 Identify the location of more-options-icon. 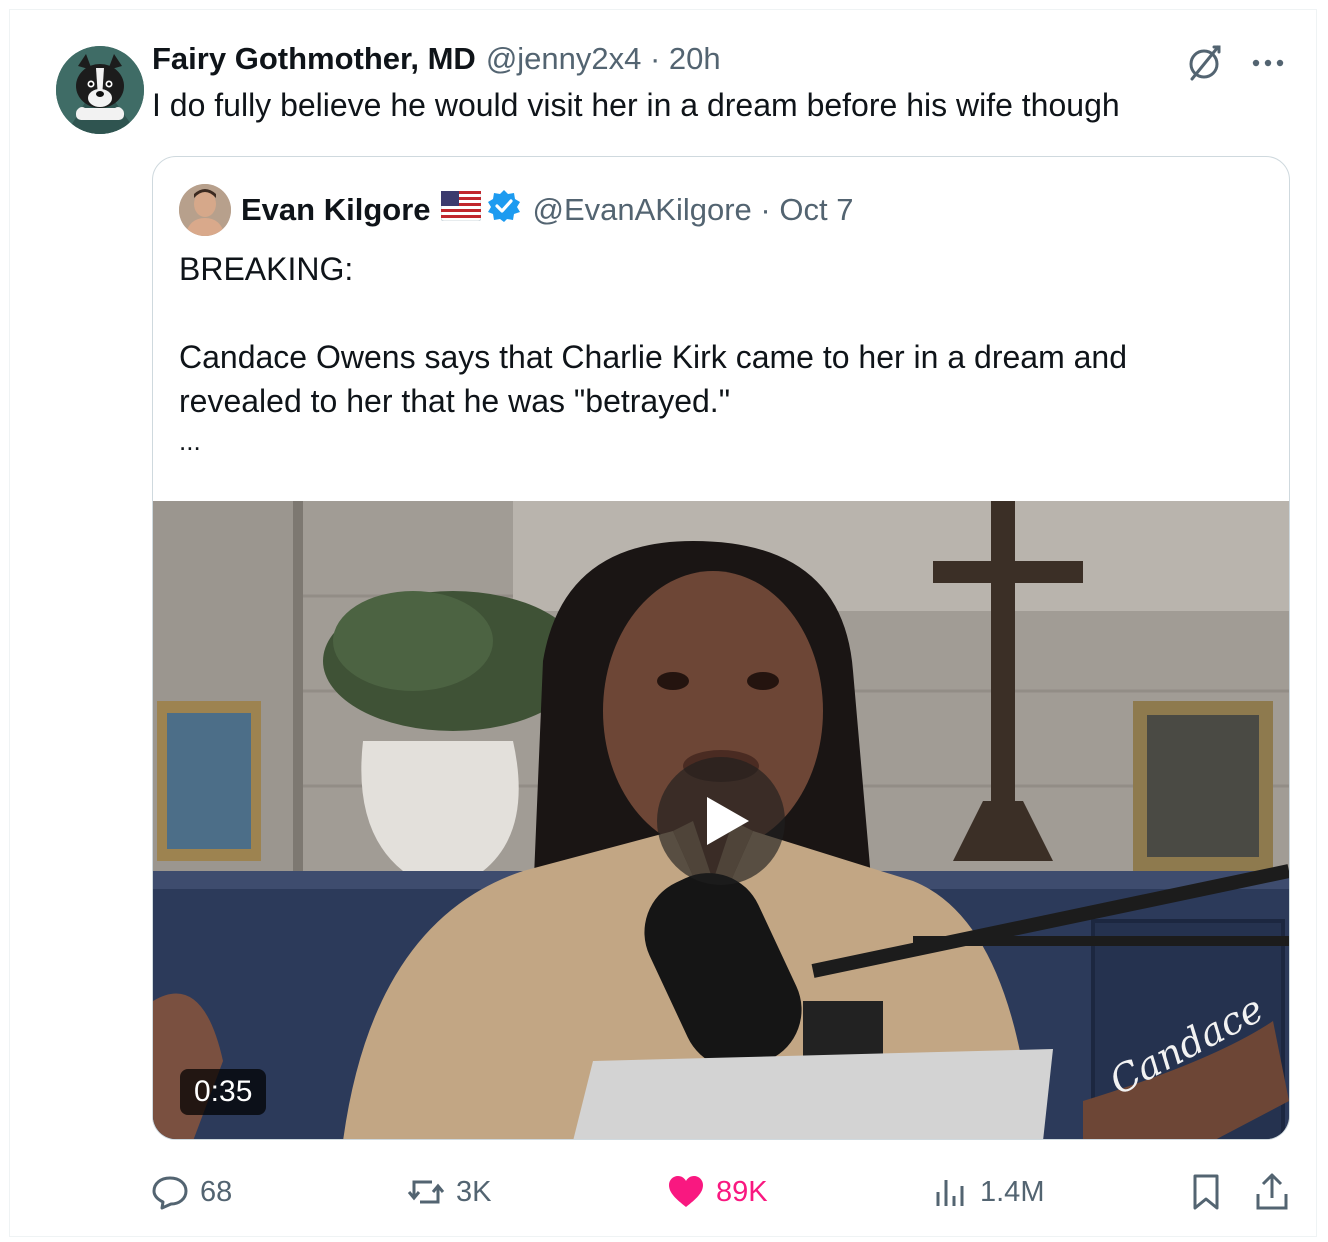
(1268, 65).